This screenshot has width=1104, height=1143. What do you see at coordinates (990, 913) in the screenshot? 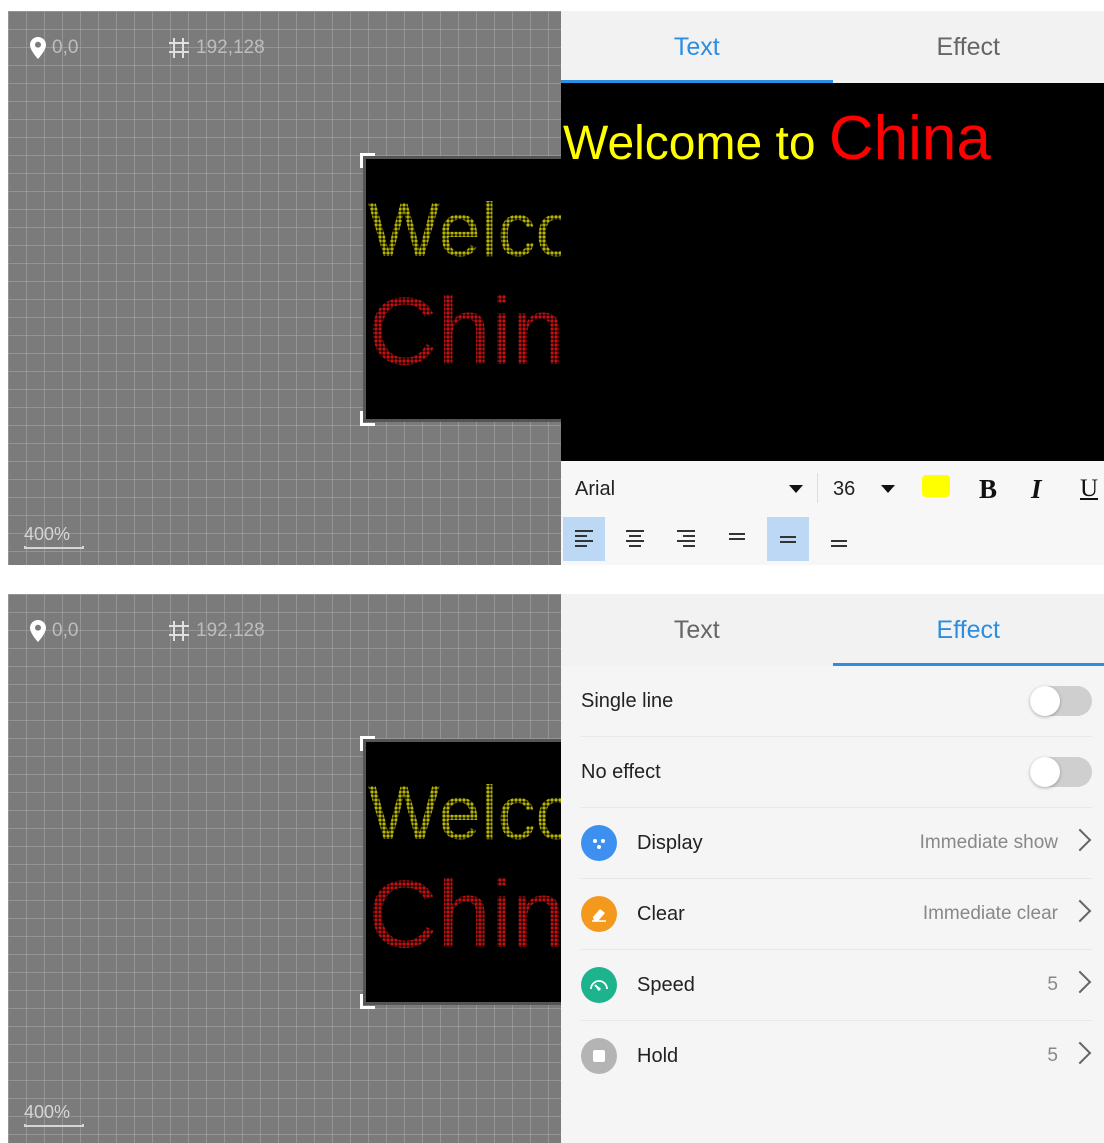
I see `clear-value: Immediate clear` at bounding box center [990, 913].